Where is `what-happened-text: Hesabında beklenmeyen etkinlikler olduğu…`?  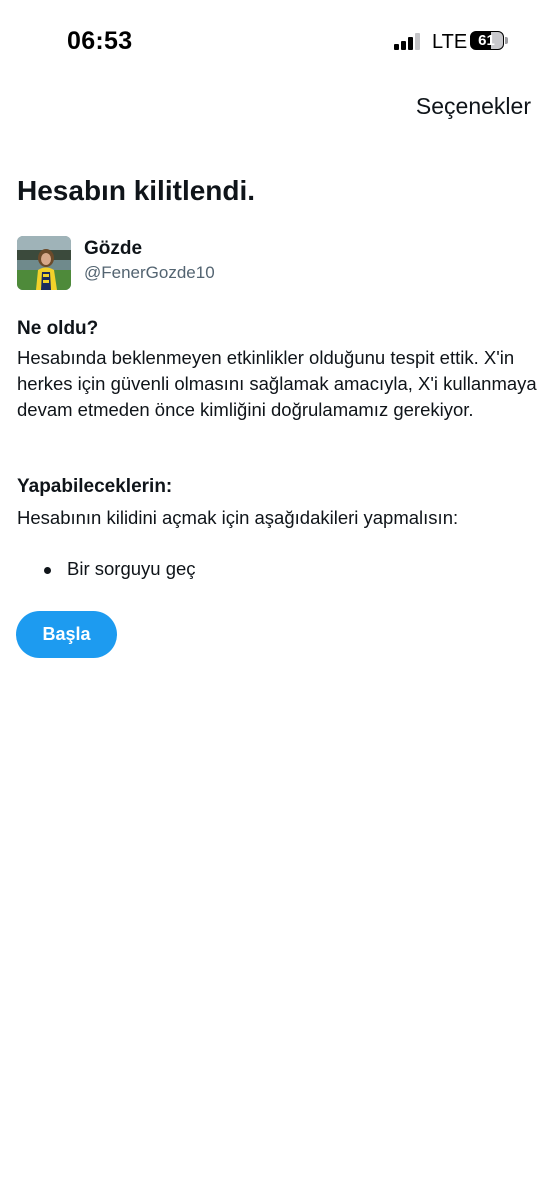
what-happened-text: Hesabında beklenmeyen etkinlikler olduğu… is located at coordinates (277, 383).